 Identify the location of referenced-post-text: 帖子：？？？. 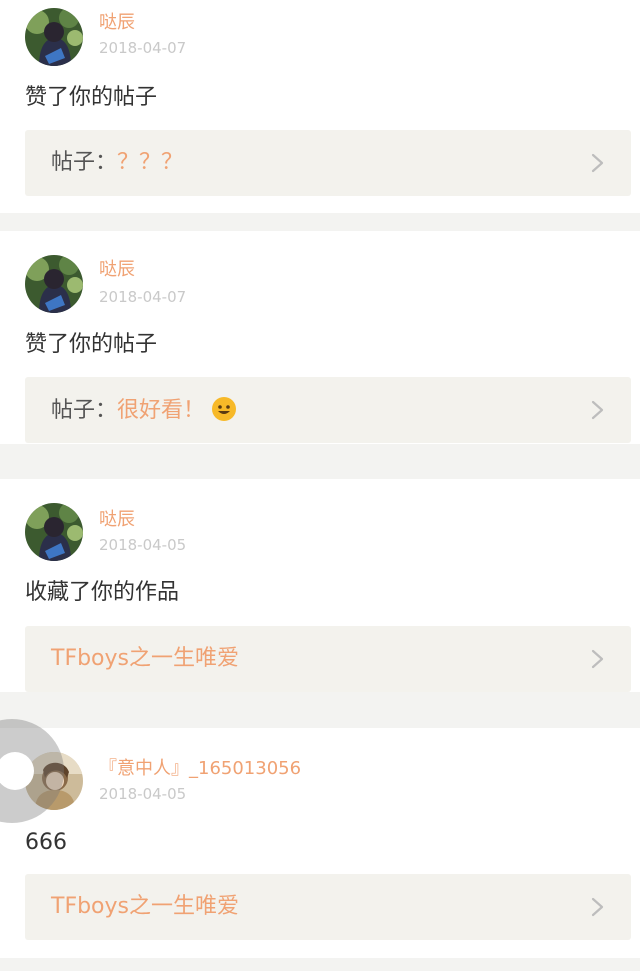
(117, 163).